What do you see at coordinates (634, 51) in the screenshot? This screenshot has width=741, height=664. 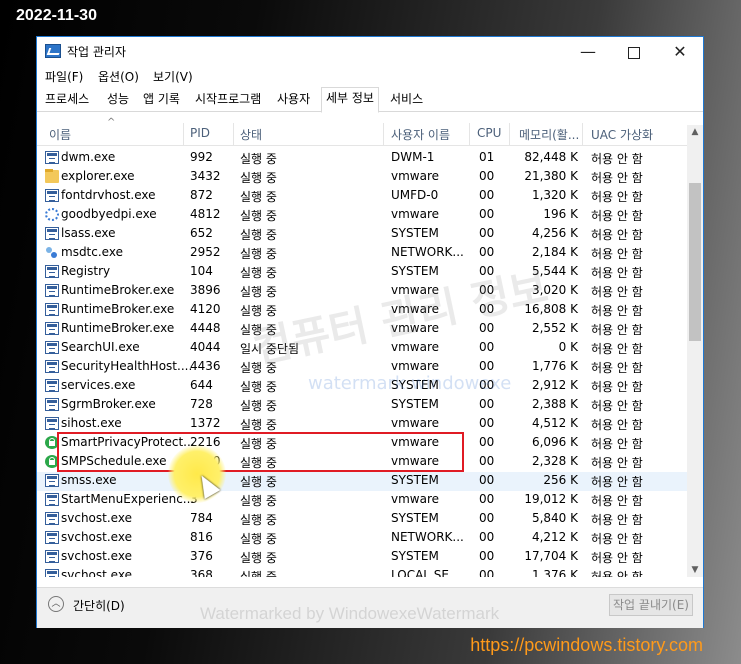 I see `maximize-button` at bounding box center [634, 51].